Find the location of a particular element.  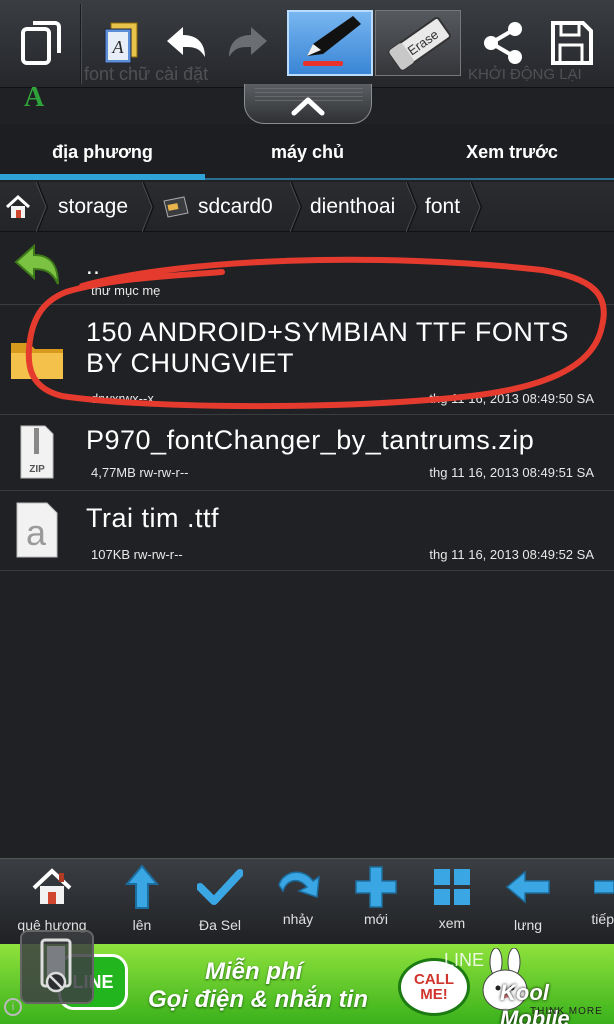

breadcrumb-dienthoai: dienthoai is located at coordinates (352, 207).